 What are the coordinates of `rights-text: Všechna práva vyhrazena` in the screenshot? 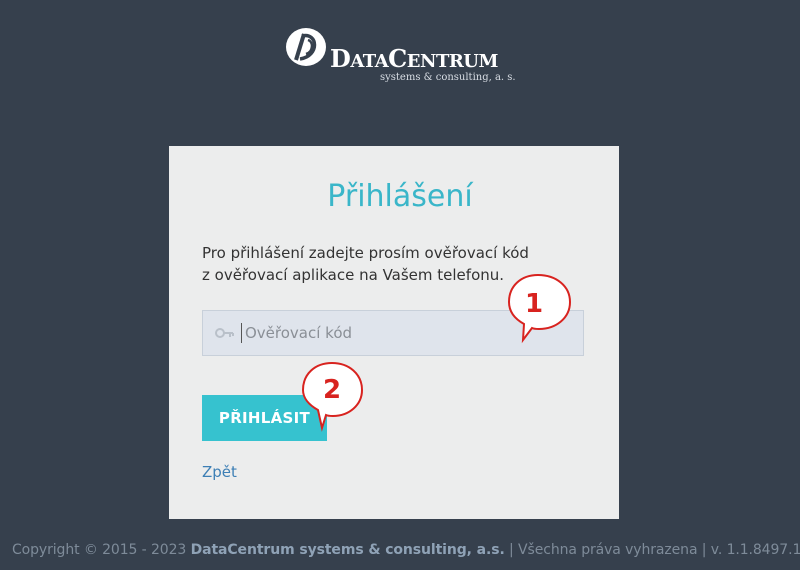 It's located at (608, 550).